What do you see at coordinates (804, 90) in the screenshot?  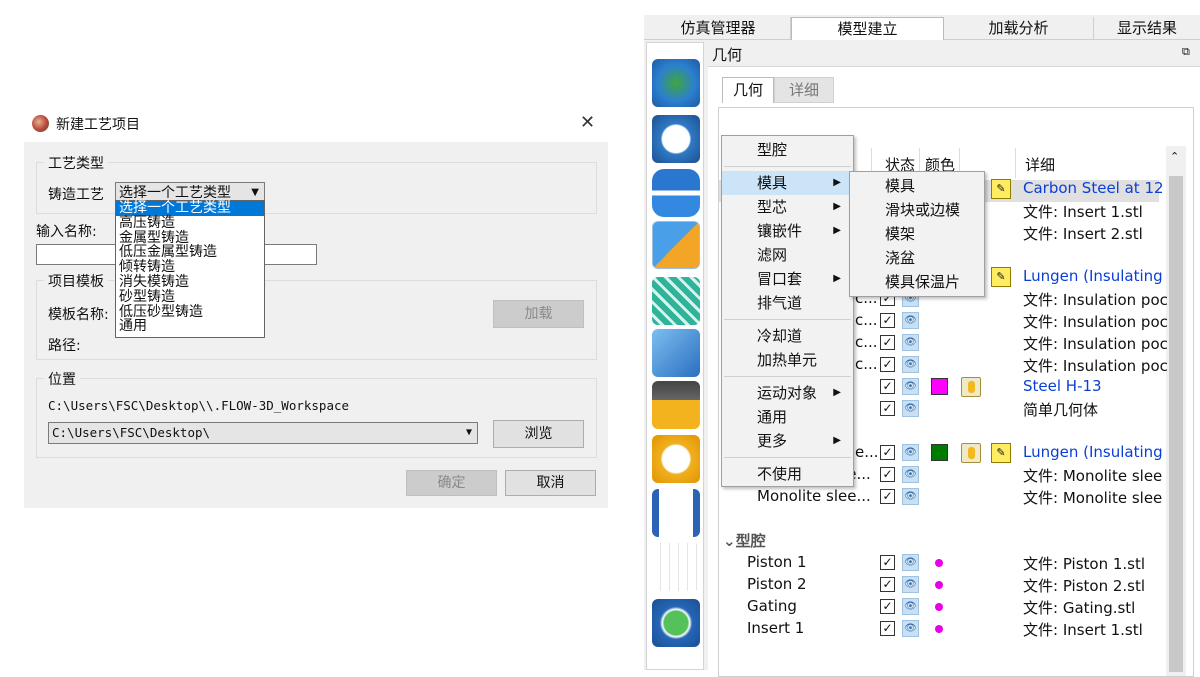 I see `subtab-detail: 详细` at bounding box center [804, 90].